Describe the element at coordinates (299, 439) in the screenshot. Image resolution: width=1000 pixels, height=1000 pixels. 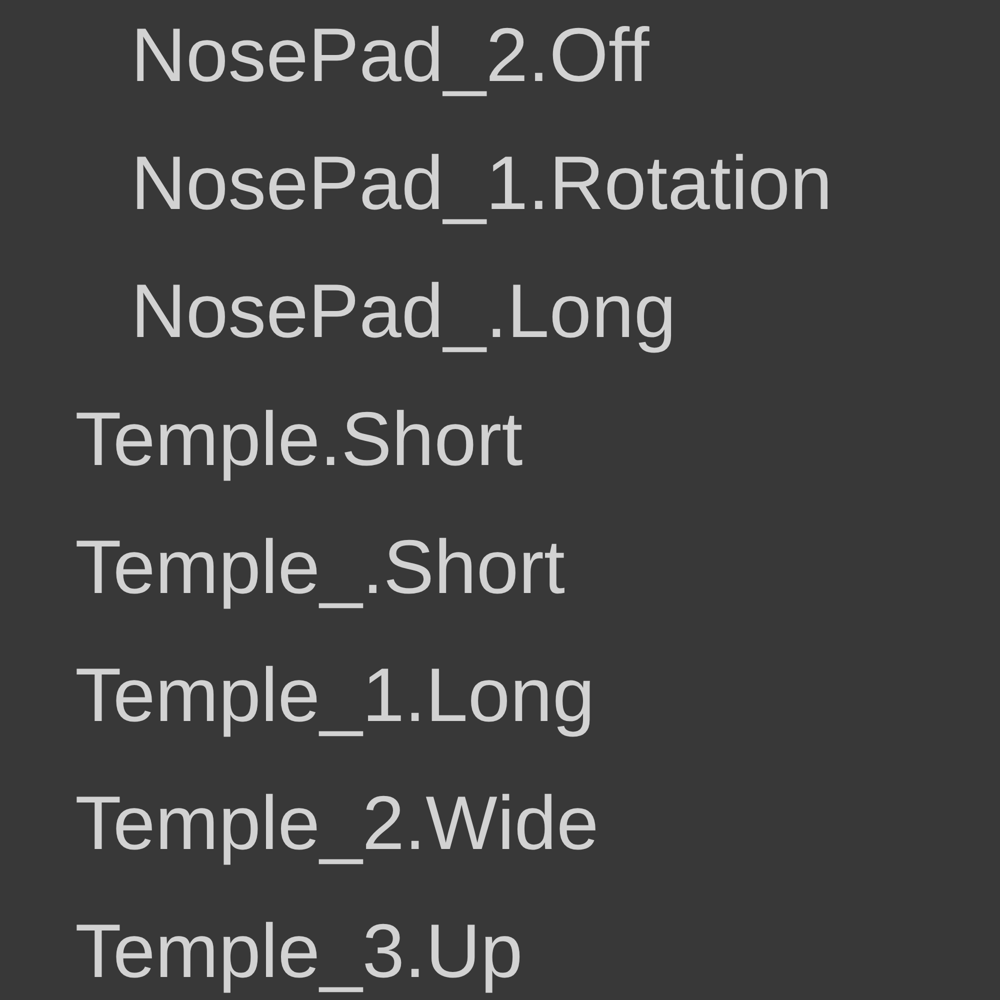
I see `tree-item: Temple.Short` at that location.